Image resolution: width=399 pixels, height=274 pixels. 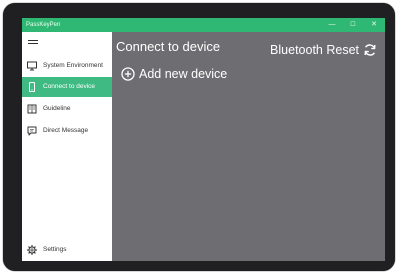 I want to click on title-bar: PassKeyPen — ☐ ✕, so click(x=203, y=25).